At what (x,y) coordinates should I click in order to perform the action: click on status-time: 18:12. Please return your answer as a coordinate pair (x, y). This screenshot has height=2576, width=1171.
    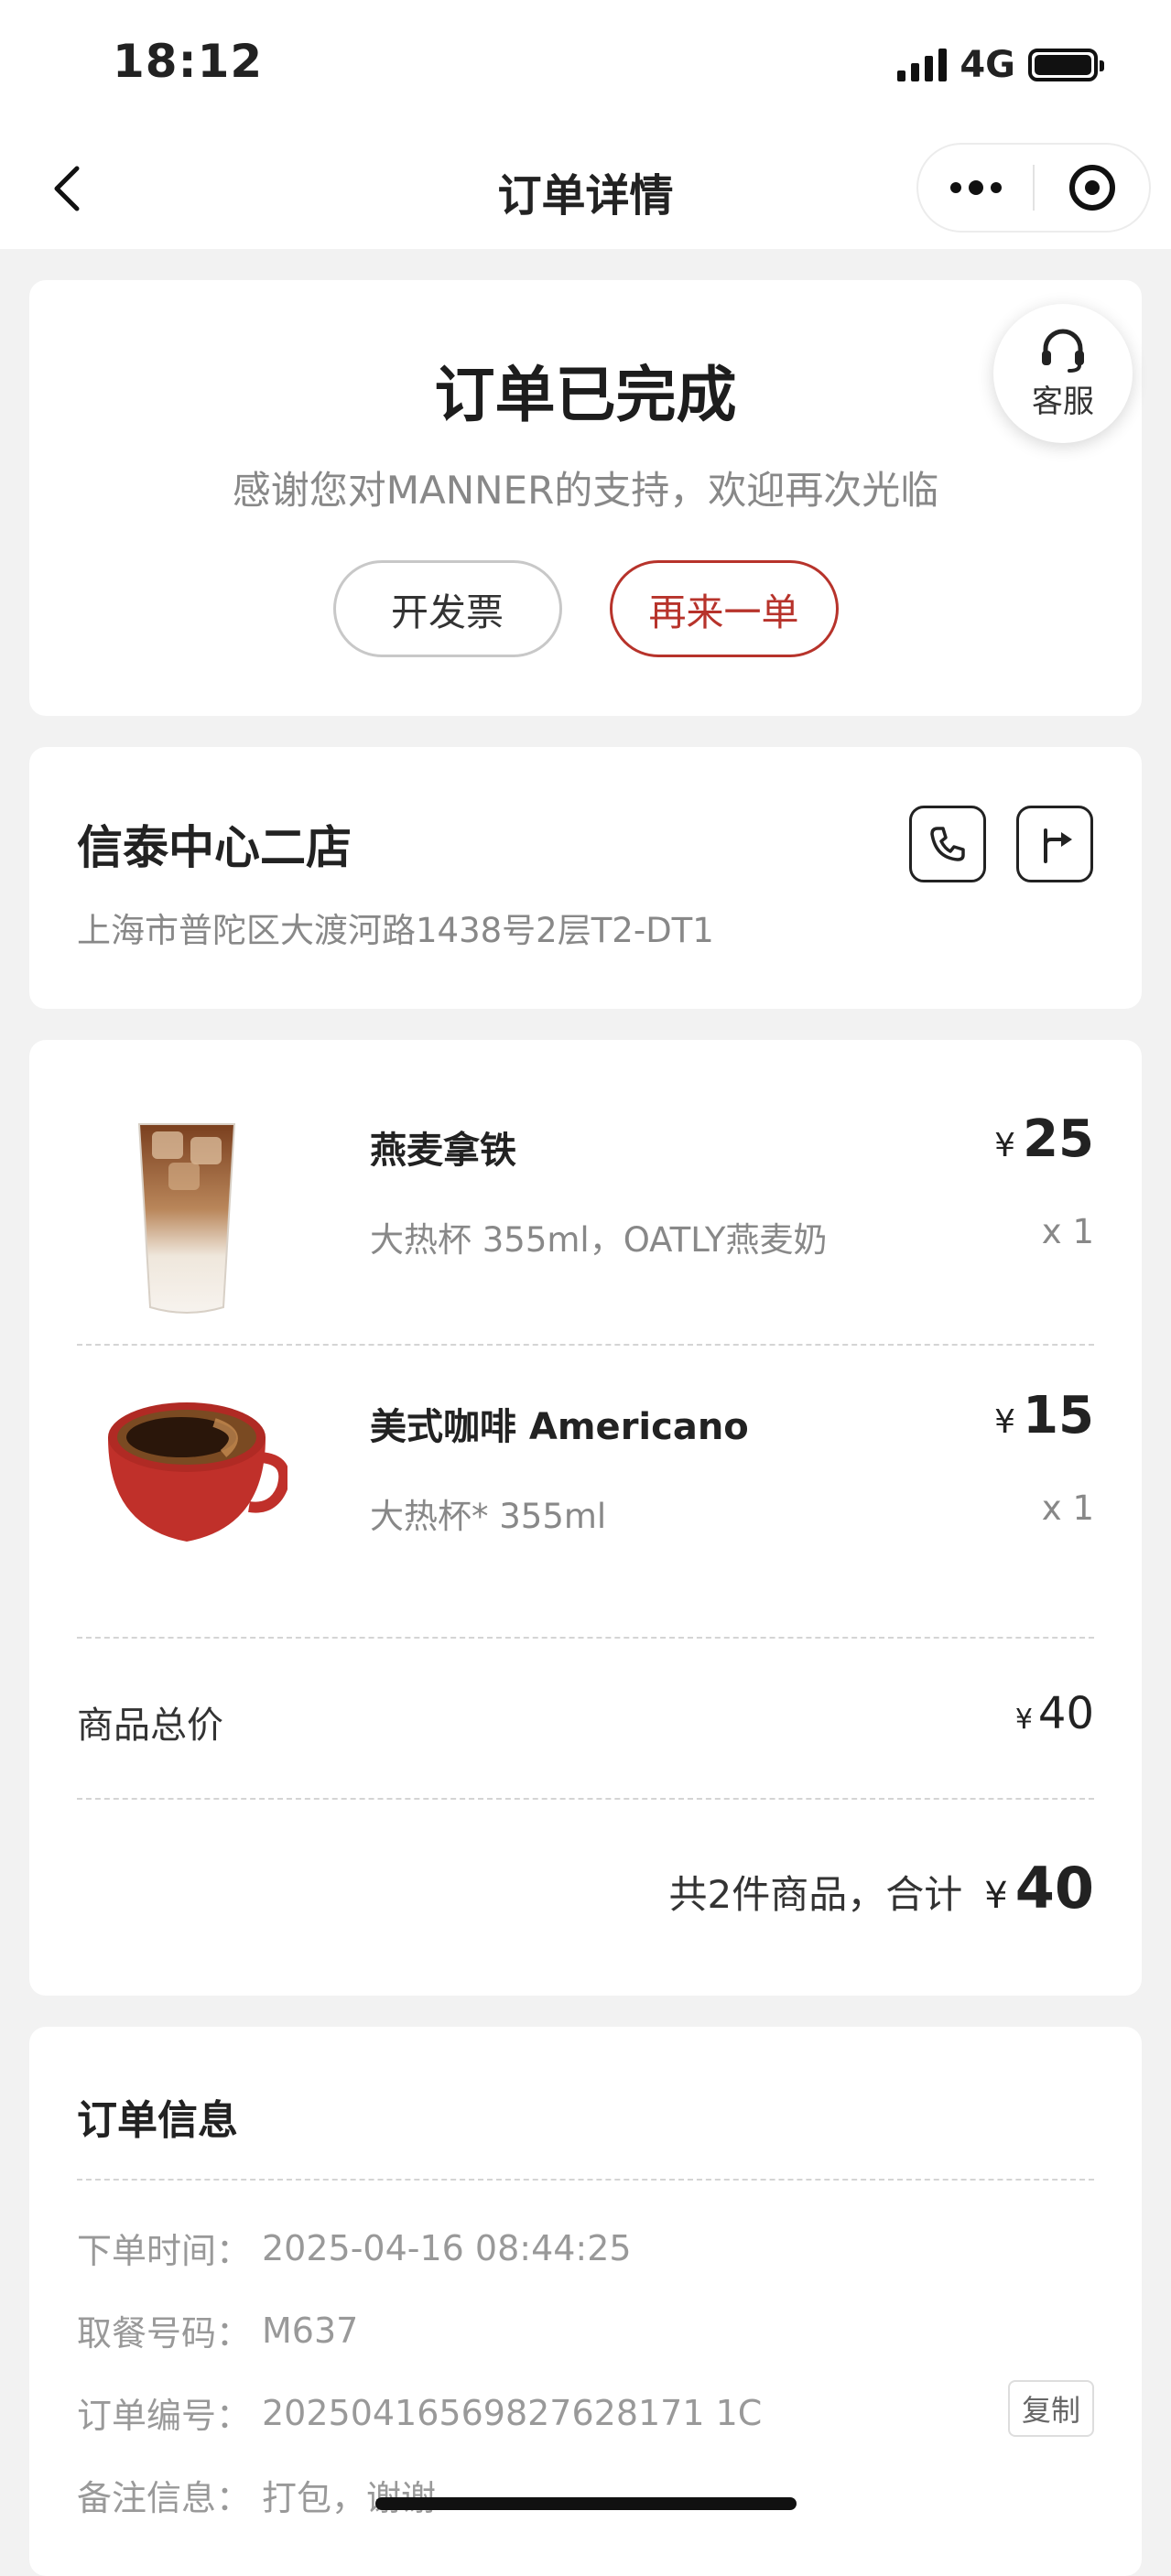
    Looking at the image, I should click on (188, 62).